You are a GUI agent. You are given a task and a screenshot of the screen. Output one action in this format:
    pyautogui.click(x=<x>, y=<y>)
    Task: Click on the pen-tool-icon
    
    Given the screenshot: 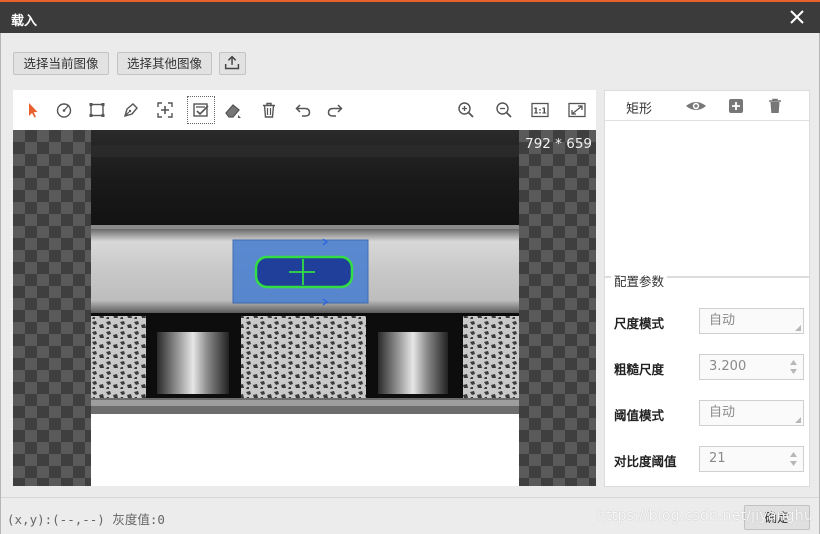 What is the action you would take?
    pyautogui.click(x=131, y=110)
    